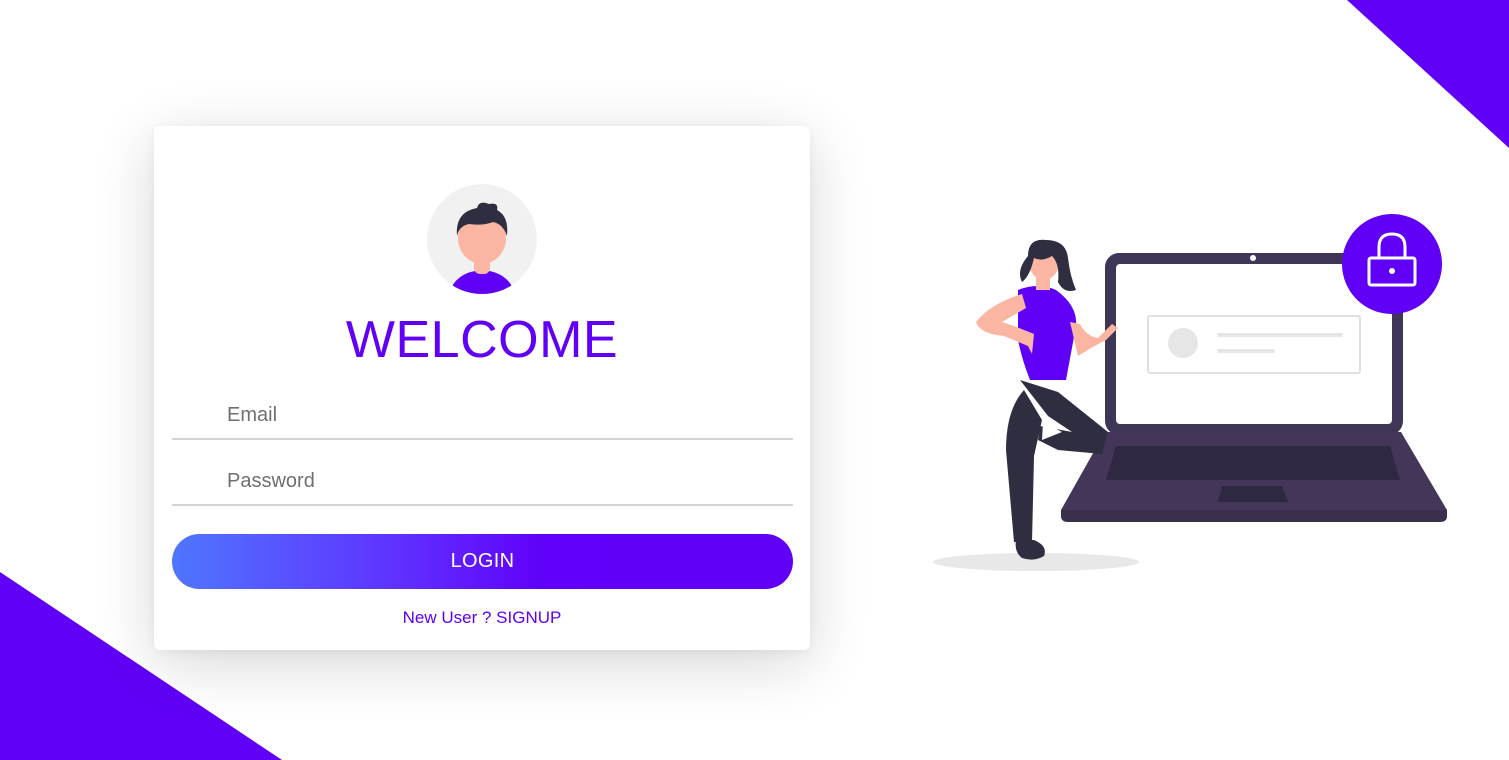 The height and width of the screenshot is (760, 1509). Describe the element at coordinates (482, 482) in the screenshot. I see `password-input` at that location.